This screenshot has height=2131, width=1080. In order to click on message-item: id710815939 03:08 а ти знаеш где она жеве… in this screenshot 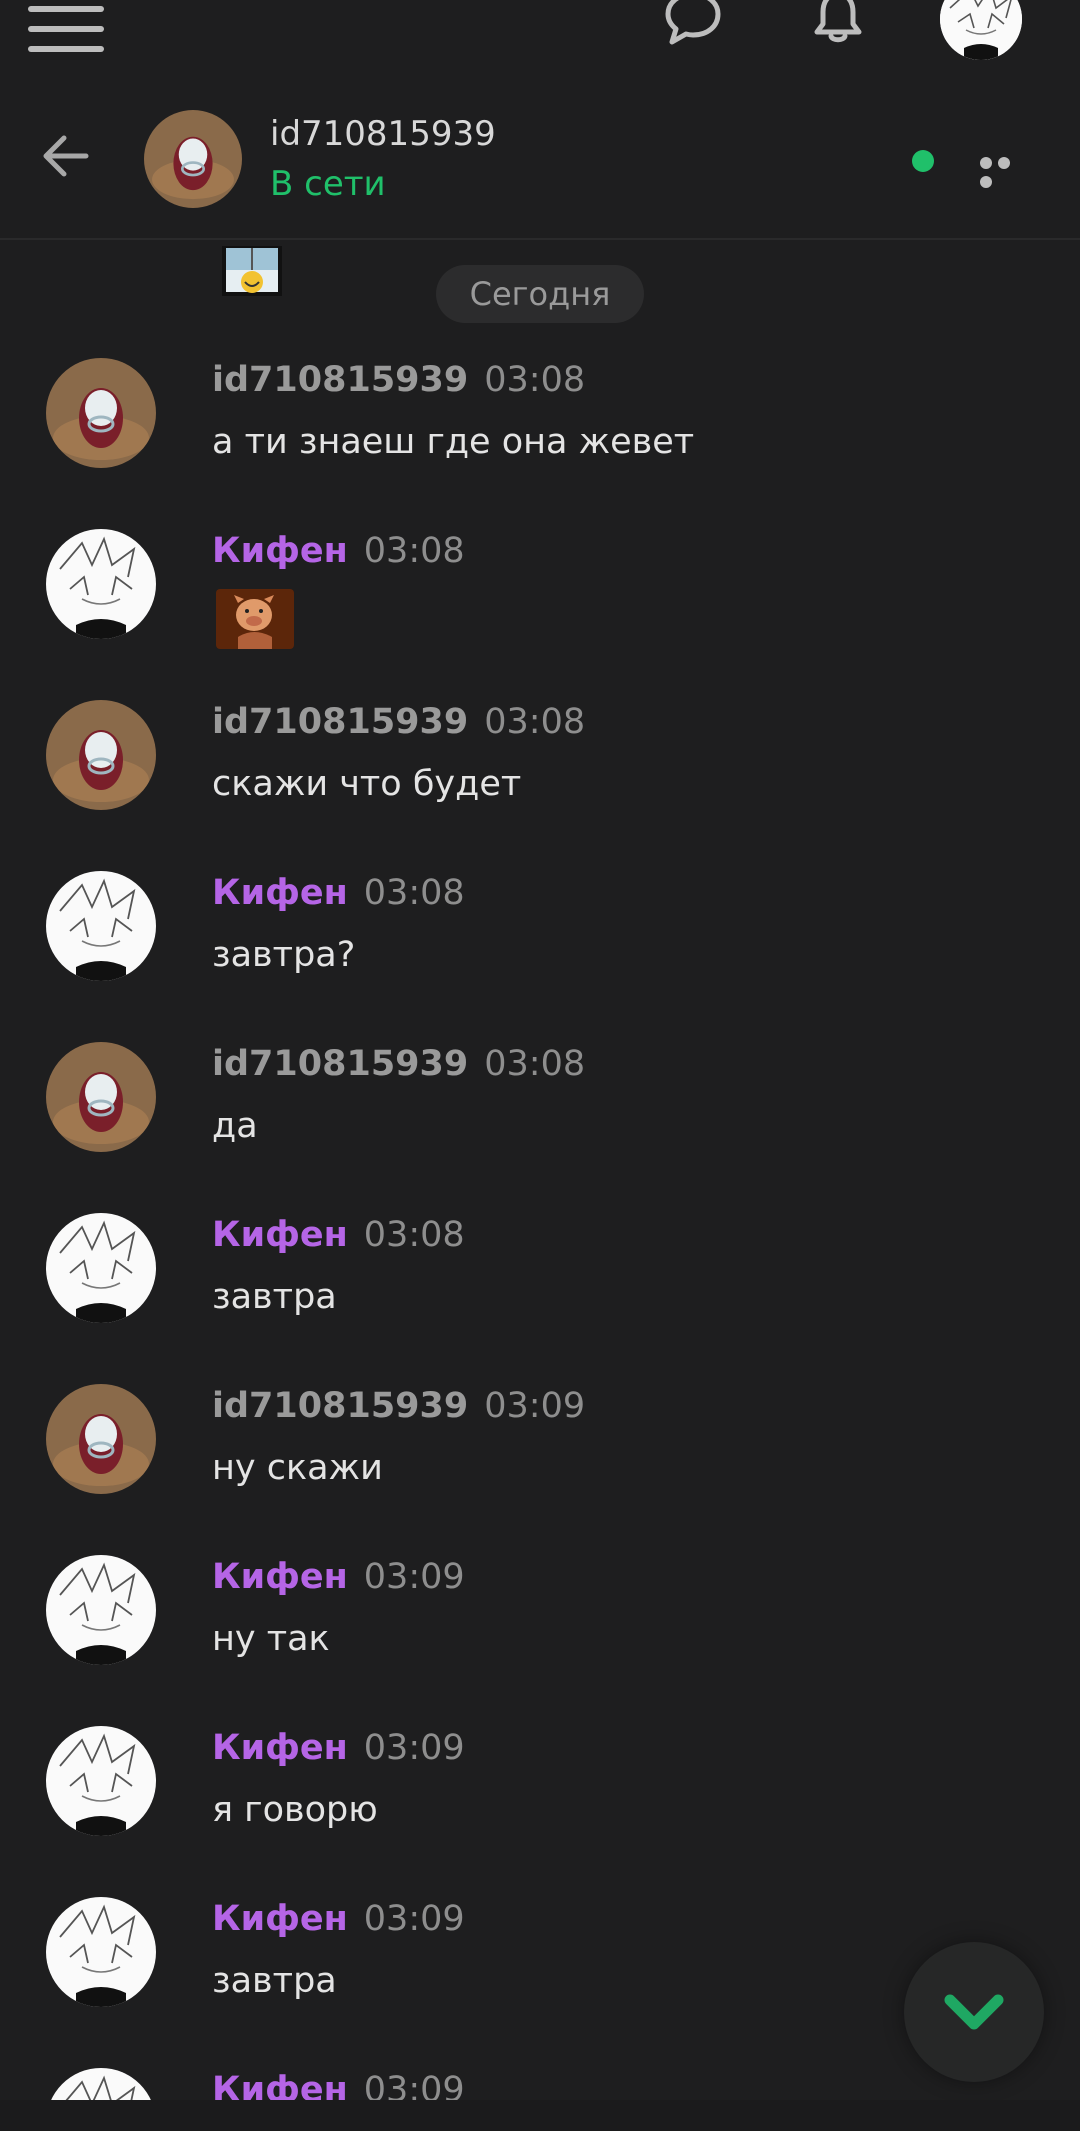, I will do `click(540, 435)`.